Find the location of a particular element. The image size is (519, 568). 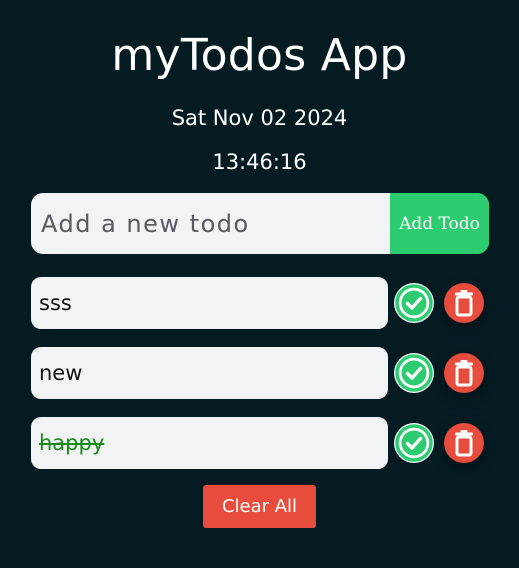

todo-text: sss is located at coordinates (209, 303).